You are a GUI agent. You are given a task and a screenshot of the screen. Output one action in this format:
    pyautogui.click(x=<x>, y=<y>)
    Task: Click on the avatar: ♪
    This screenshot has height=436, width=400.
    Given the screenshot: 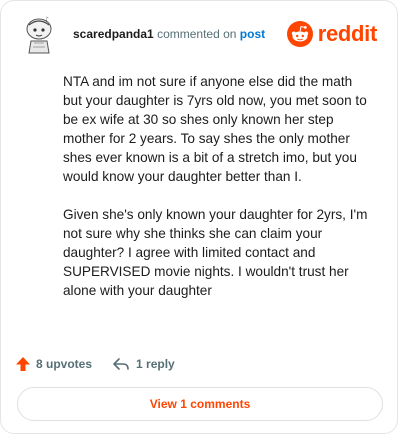 What is the action you would take?
    pyautogui.click(x=39, y=35)
    